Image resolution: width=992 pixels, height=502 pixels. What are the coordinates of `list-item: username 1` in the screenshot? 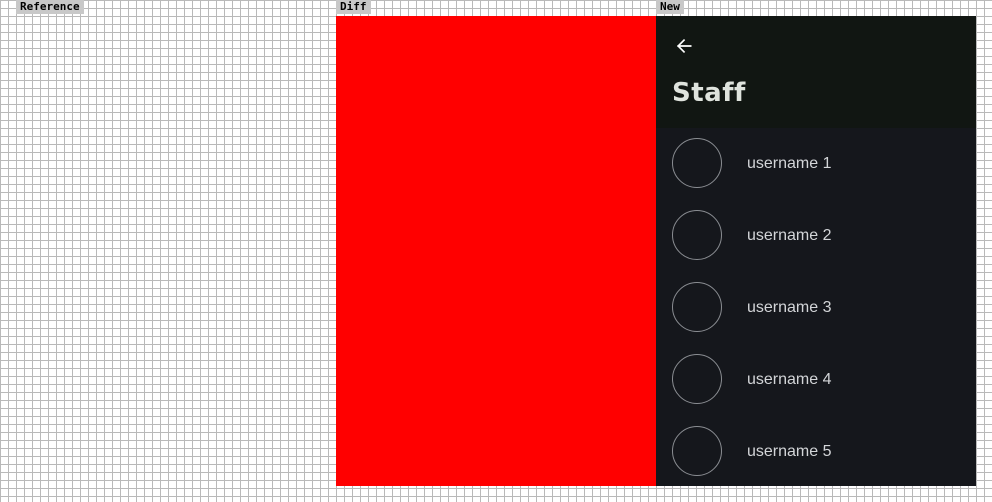 It's located at (816, 164).